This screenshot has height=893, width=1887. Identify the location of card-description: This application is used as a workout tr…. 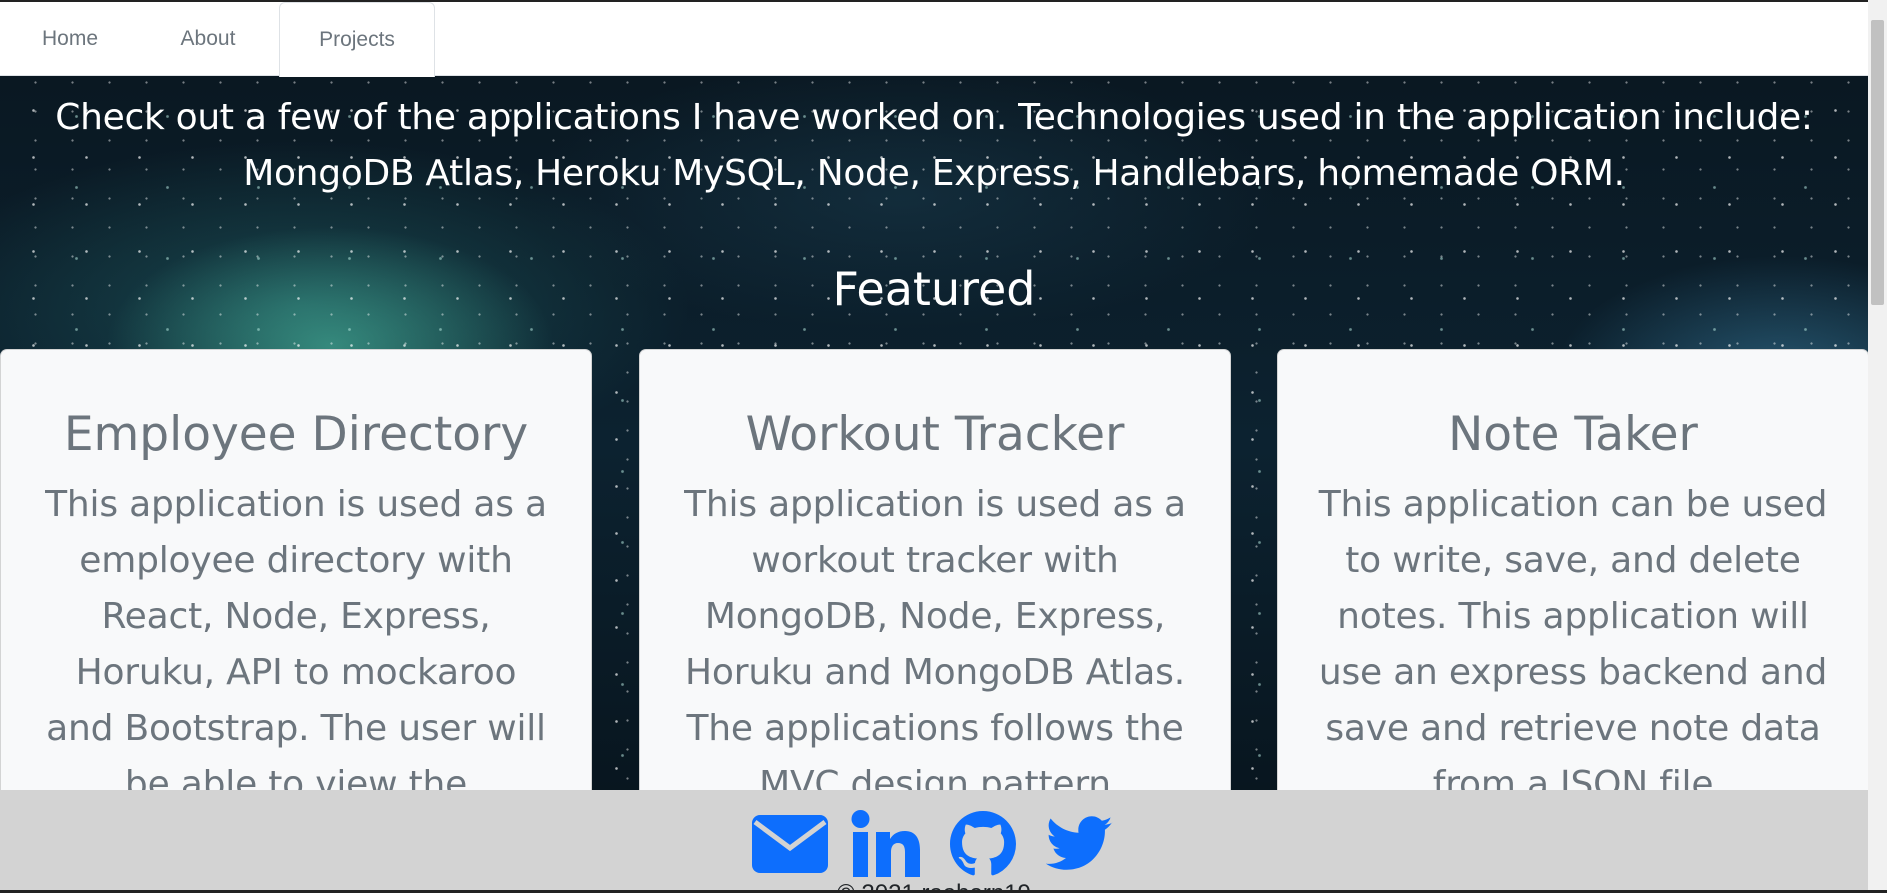
(935, 644).